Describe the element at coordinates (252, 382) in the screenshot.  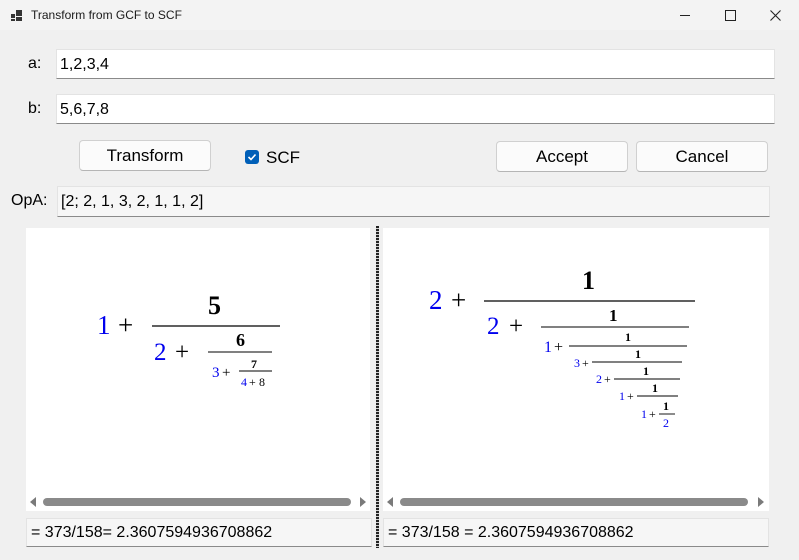
I see `gcf-plus-3: +` at that location.